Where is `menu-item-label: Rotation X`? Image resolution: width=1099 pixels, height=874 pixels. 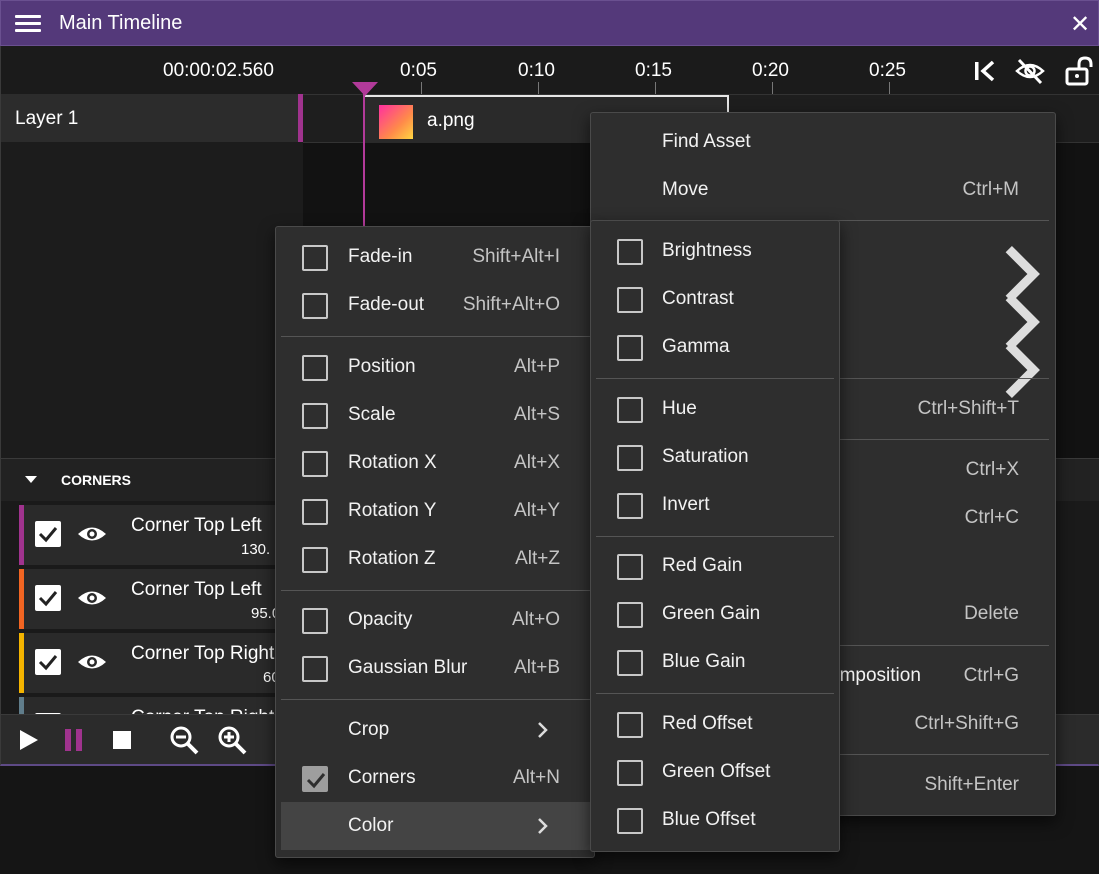
menu-item-label: Rotation X is located at coordinates (392, 462).